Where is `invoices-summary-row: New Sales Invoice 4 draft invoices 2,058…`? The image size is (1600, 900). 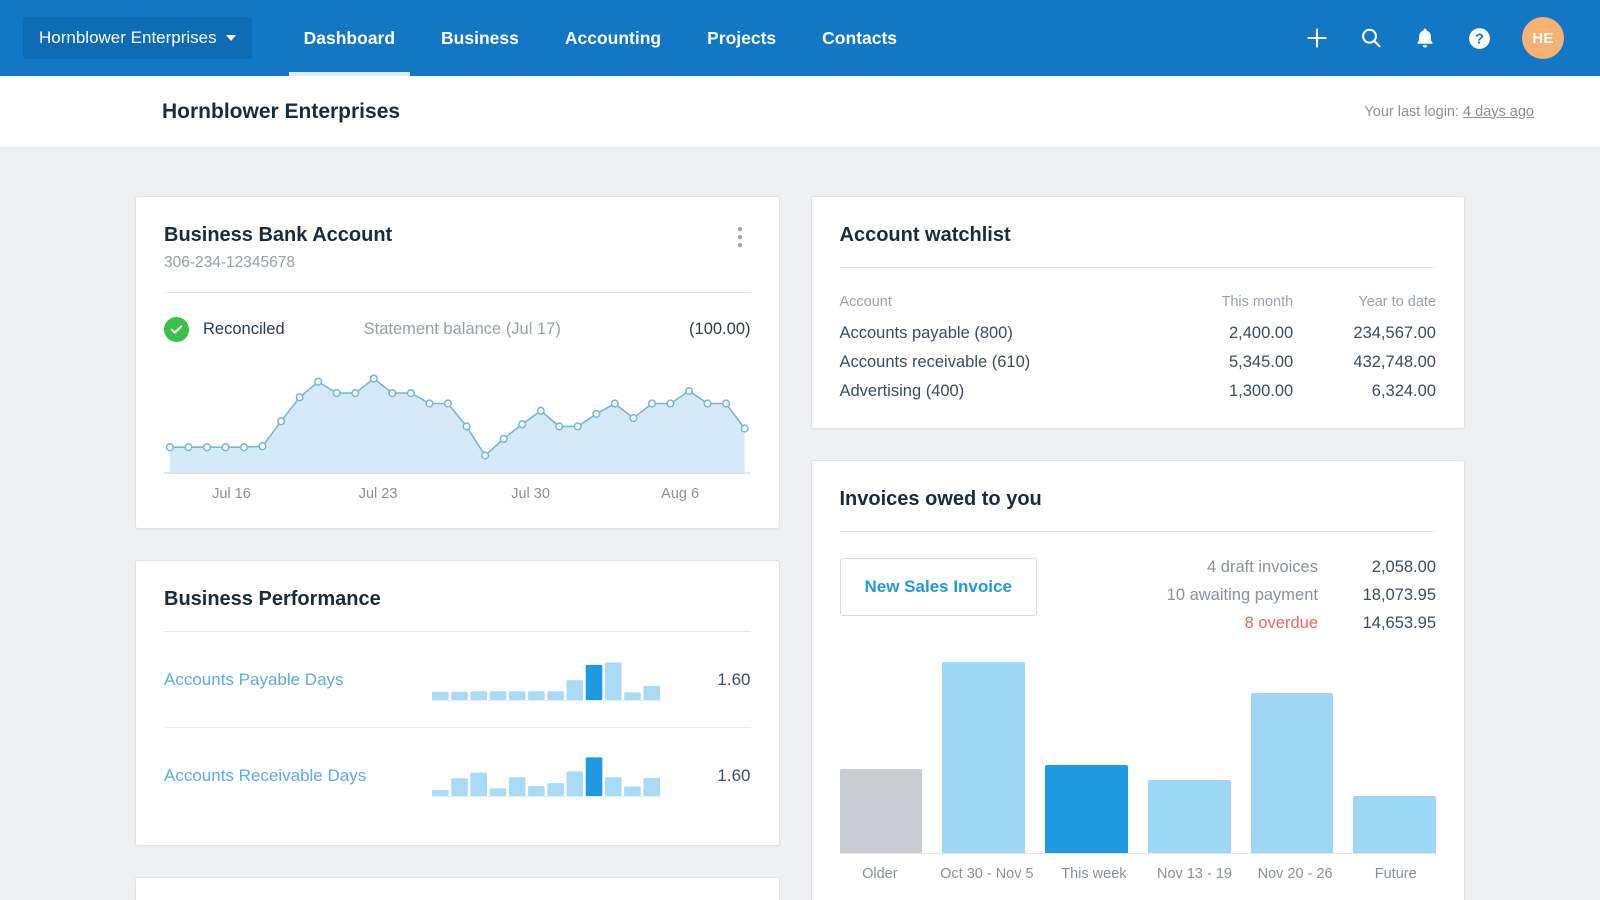
invoices-summary-row: New Sales Invoice 4 draft invoices 2,058… is located at coordinates (1137, 600).